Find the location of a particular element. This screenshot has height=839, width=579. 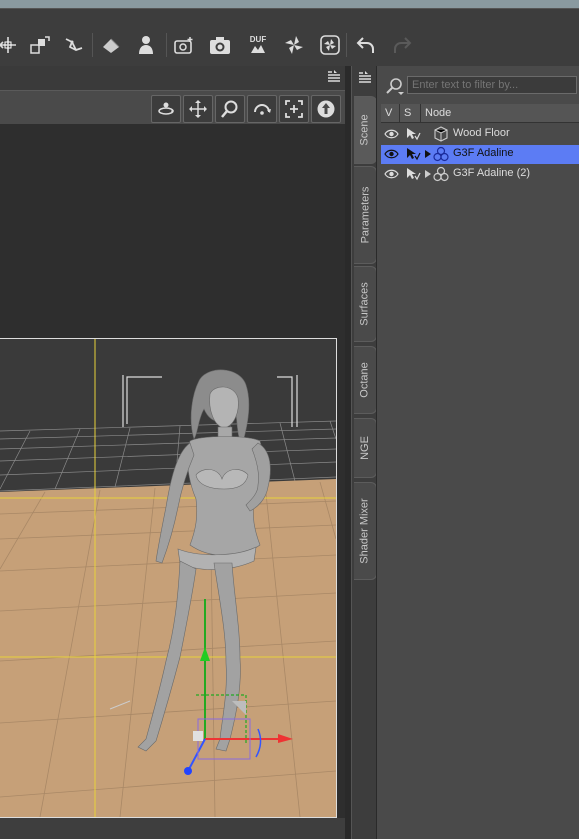

figure-select-icon is located at coordinates (146, 45).